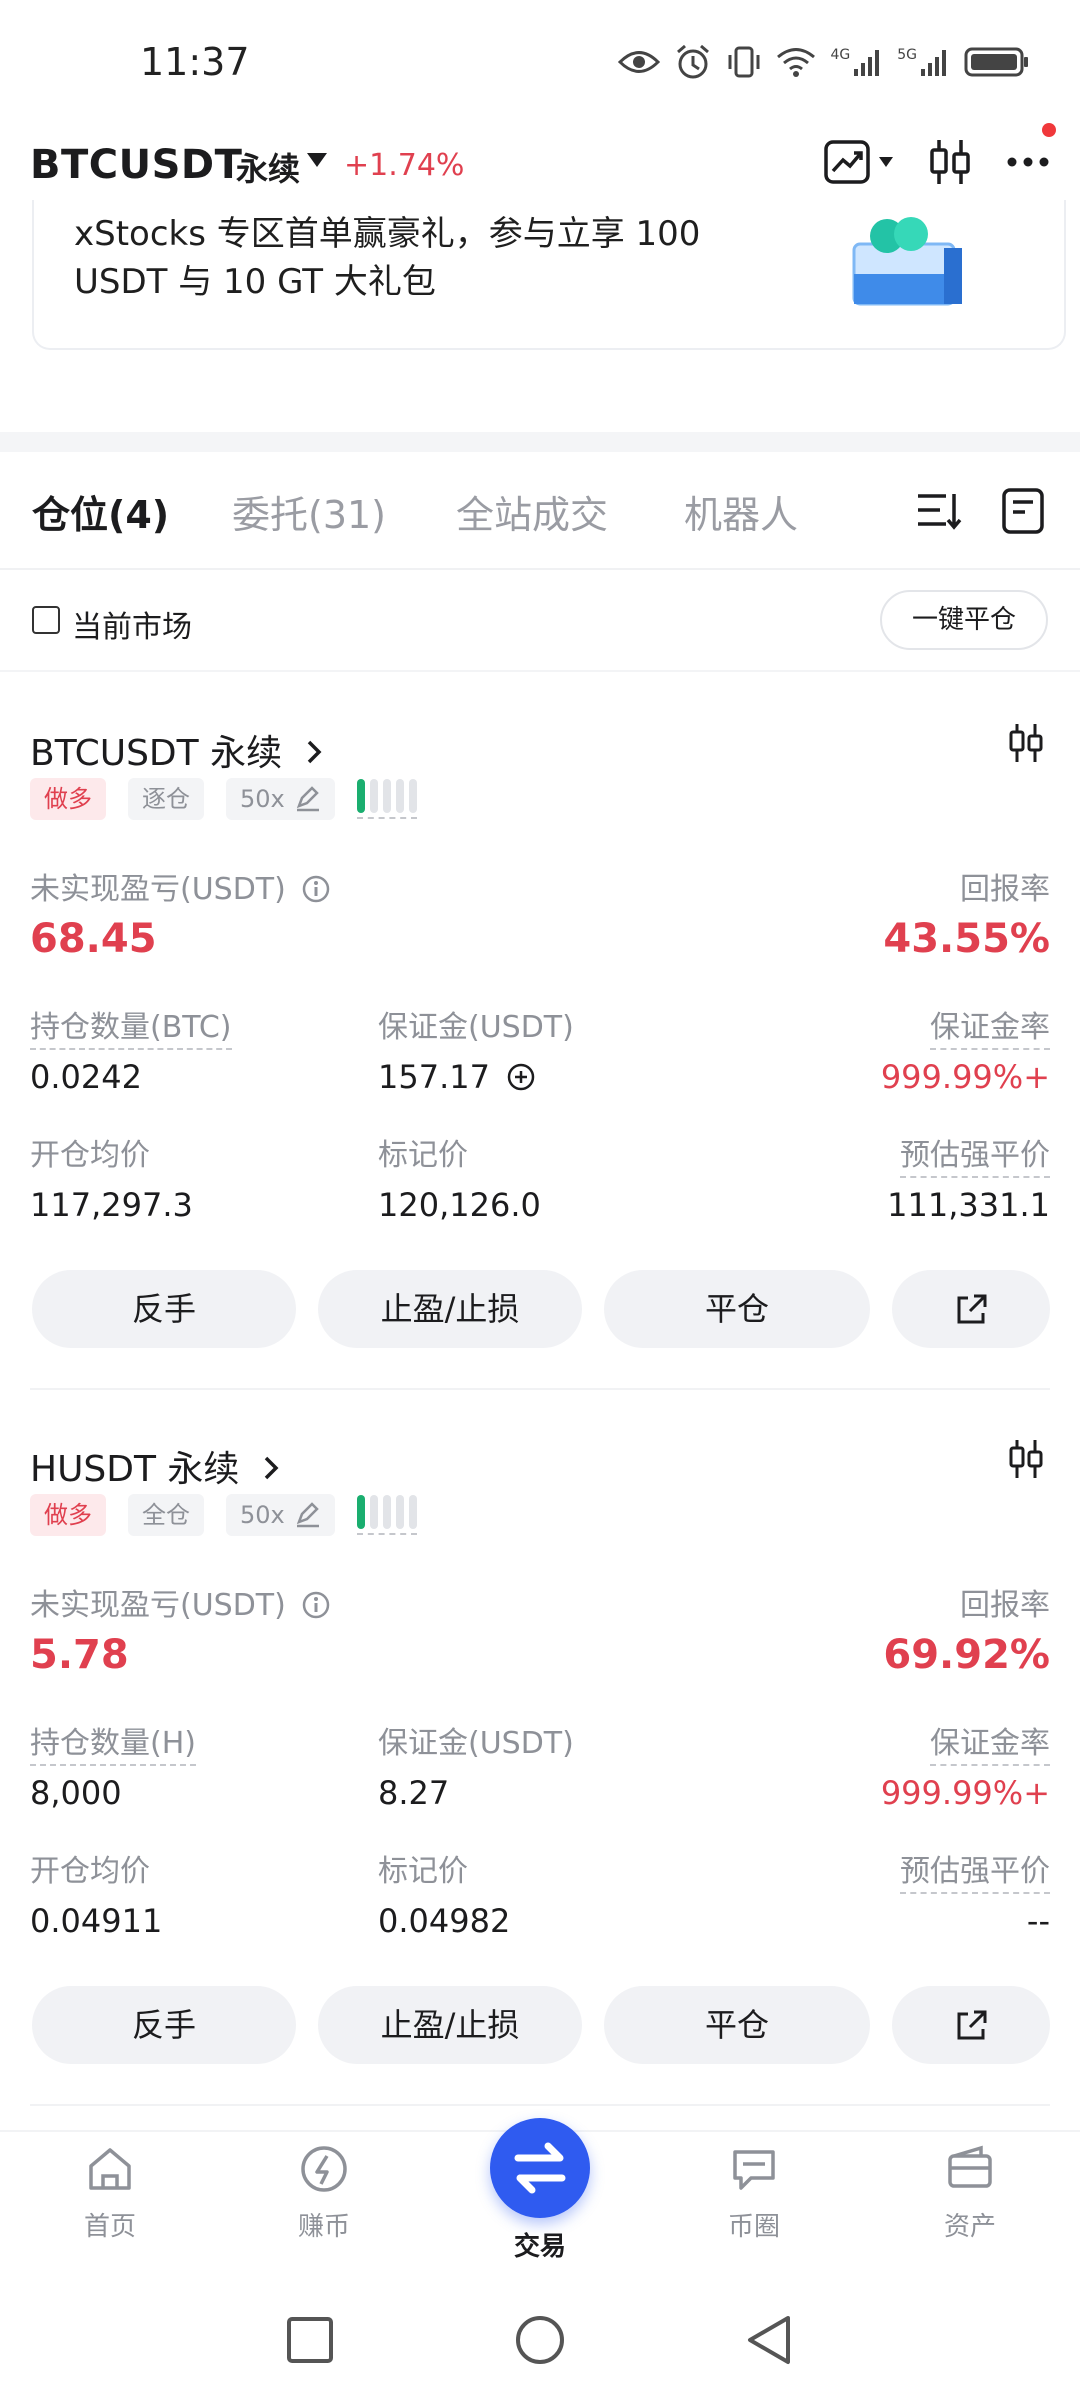  Describe the element at coordinates (540, 442) in the screenshot. I see `section-separator` at that location.